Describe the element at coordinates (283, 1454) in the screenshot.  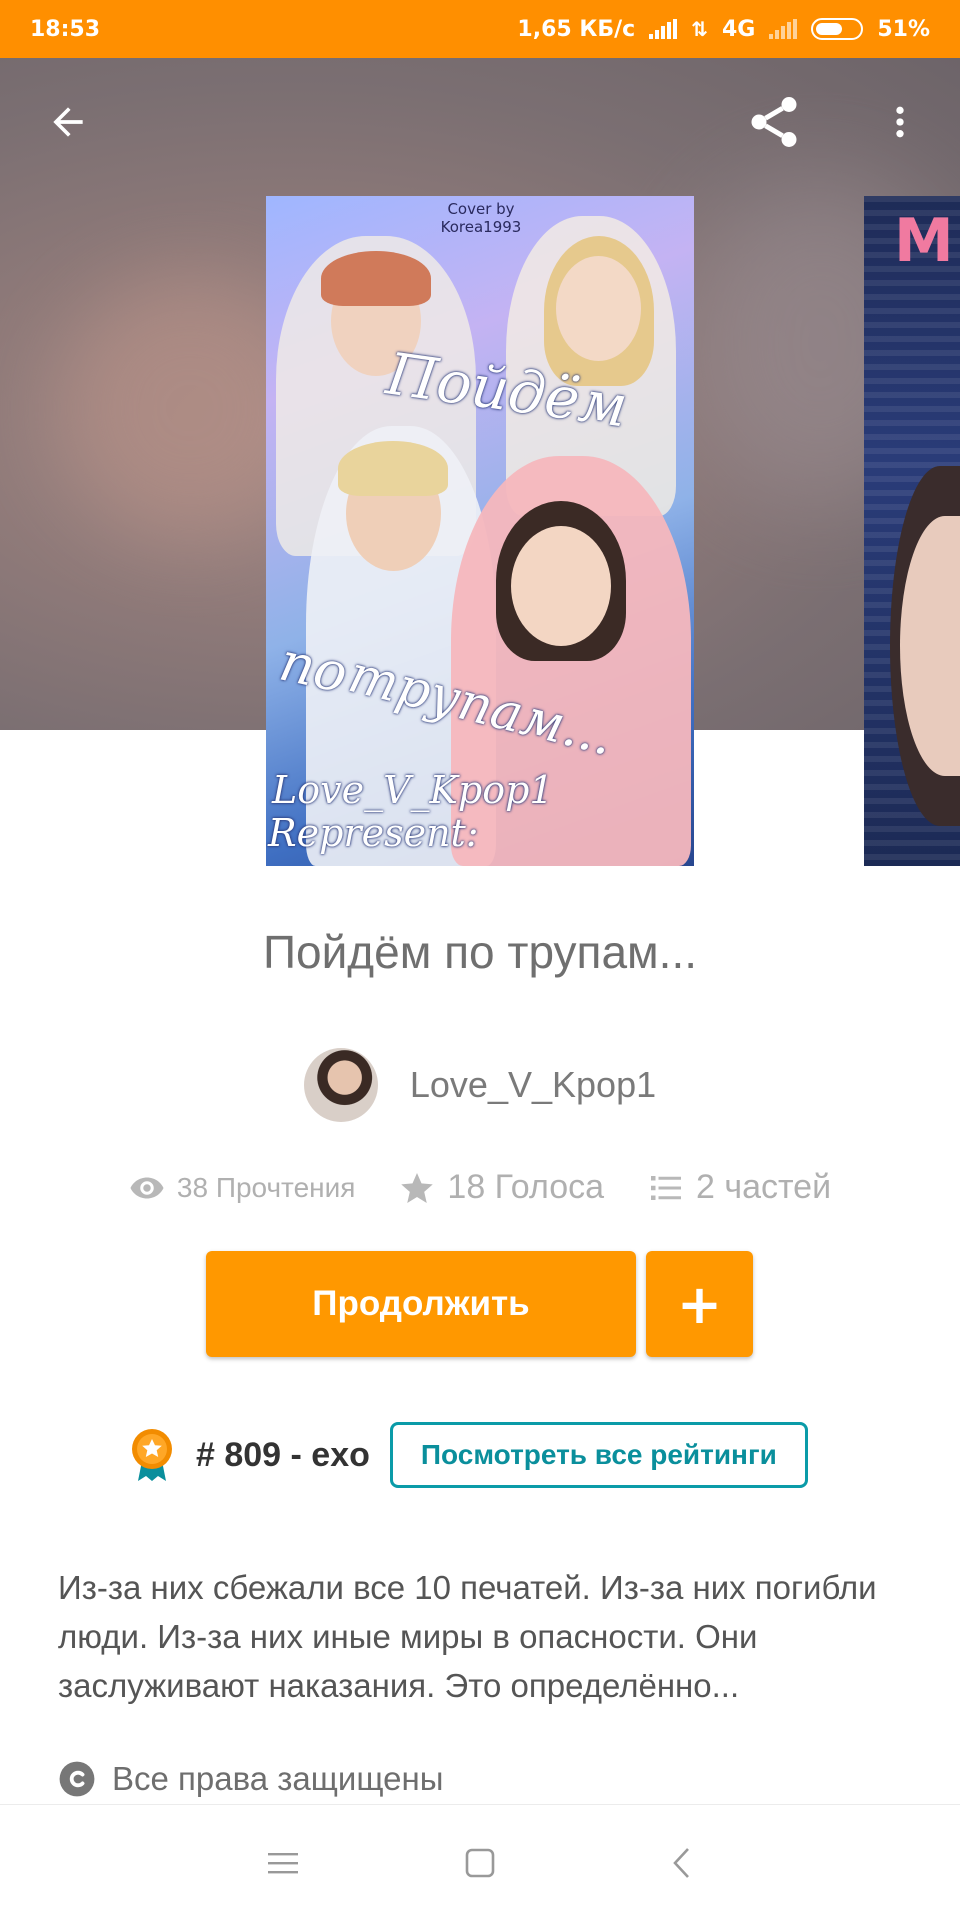
I see `ranking-text: # 809 - exo` at that location.